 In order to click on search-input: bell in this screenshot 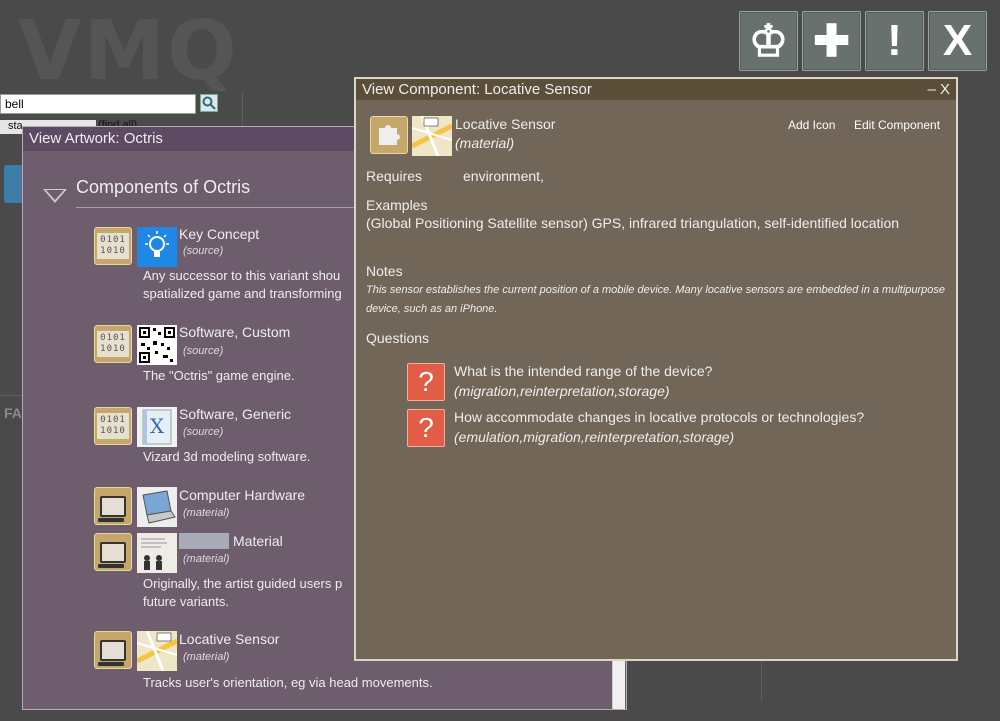, I will do `click(98, 104)`.